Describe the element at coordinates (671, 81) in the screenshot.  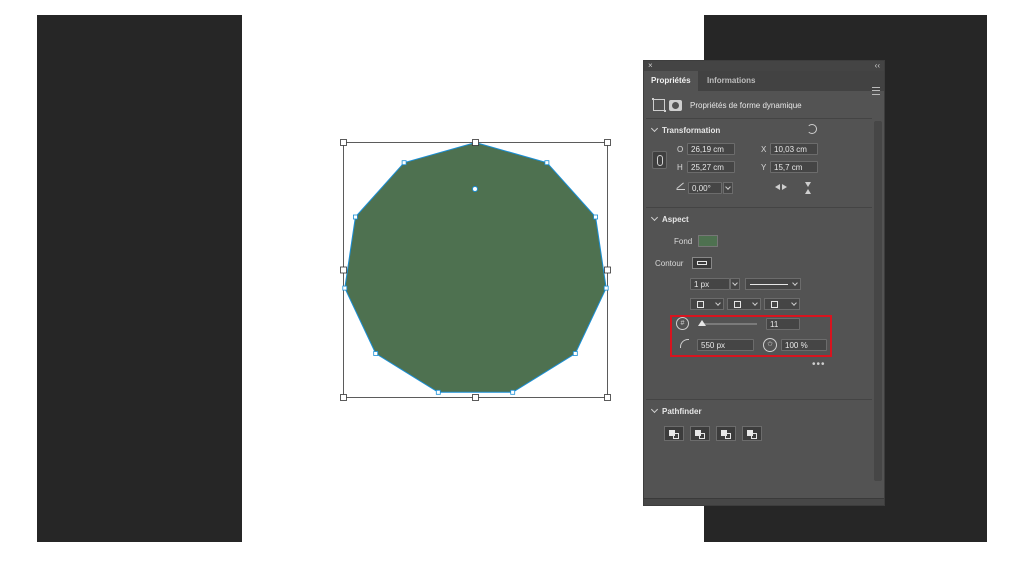
I see `tab-proprietes: Propriétés` at that location.